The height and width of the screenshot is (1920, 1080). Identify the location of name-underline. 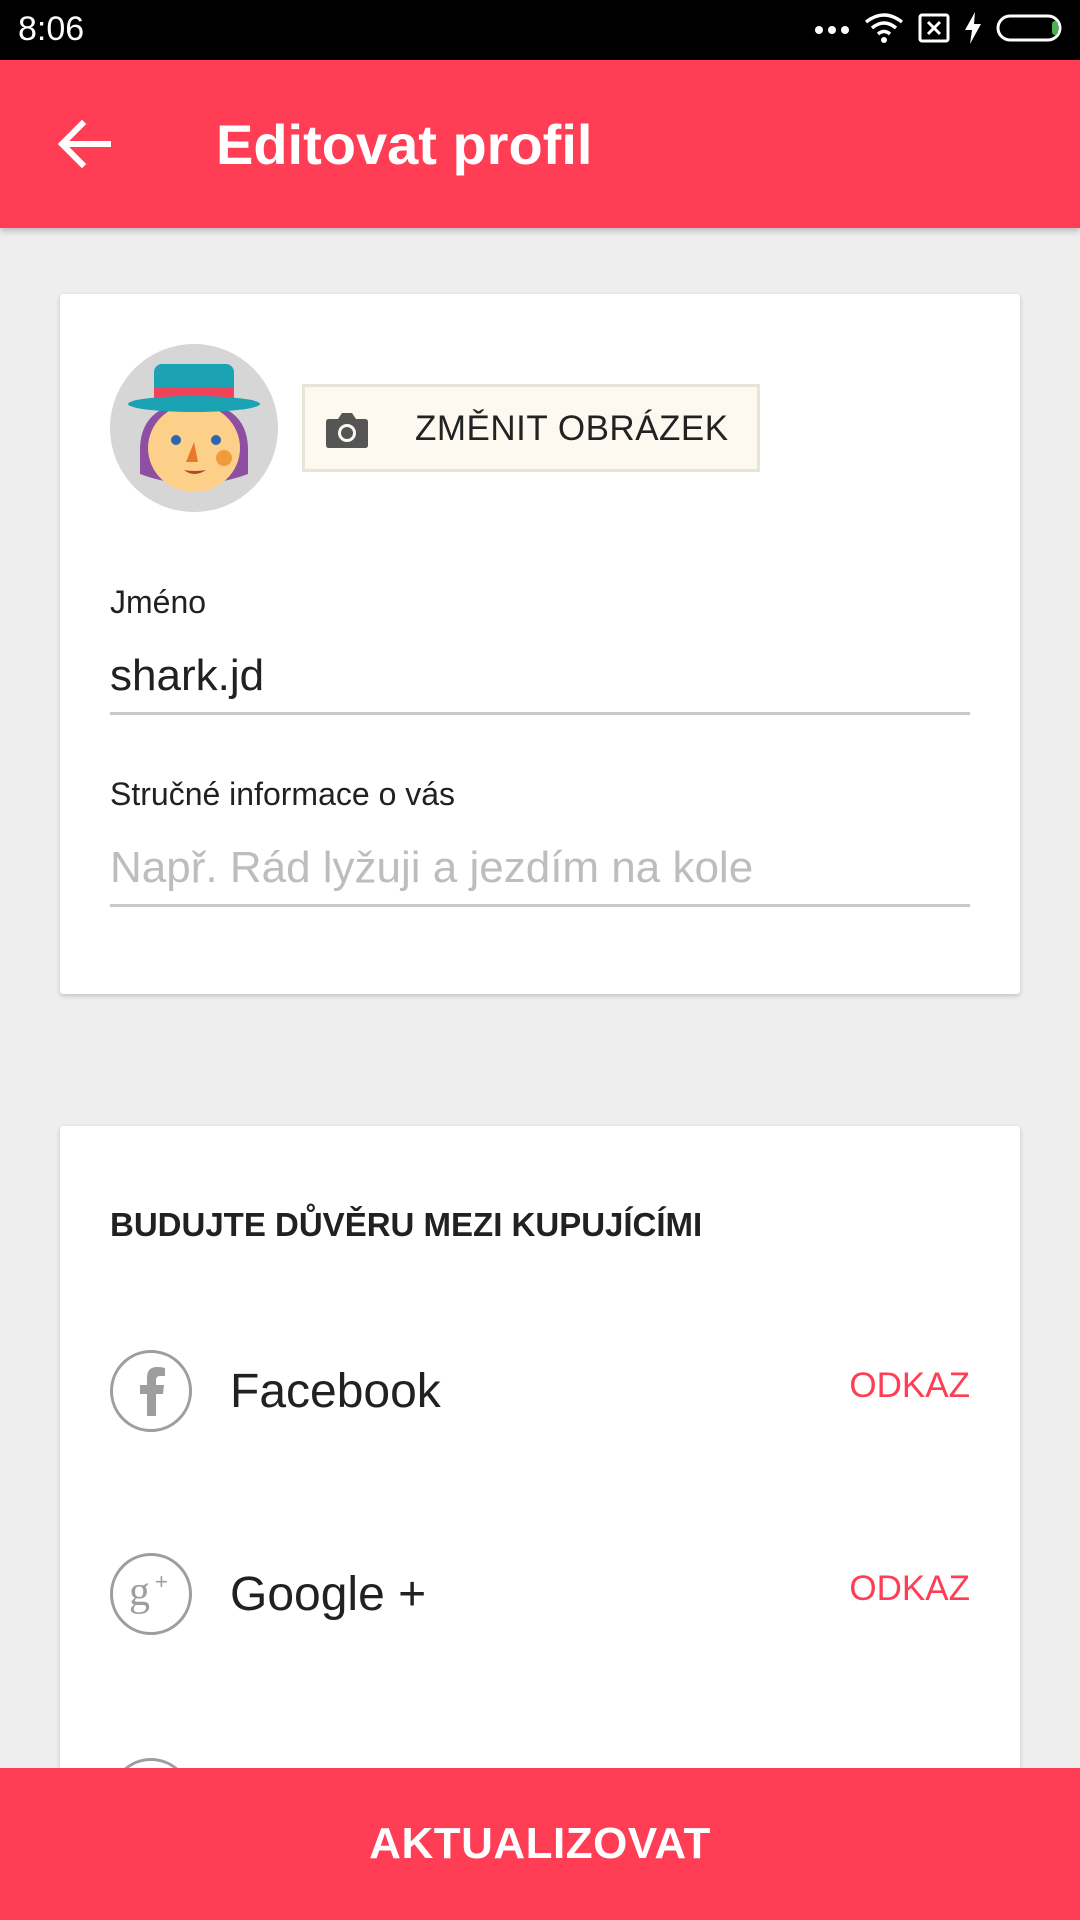
(540, 713).